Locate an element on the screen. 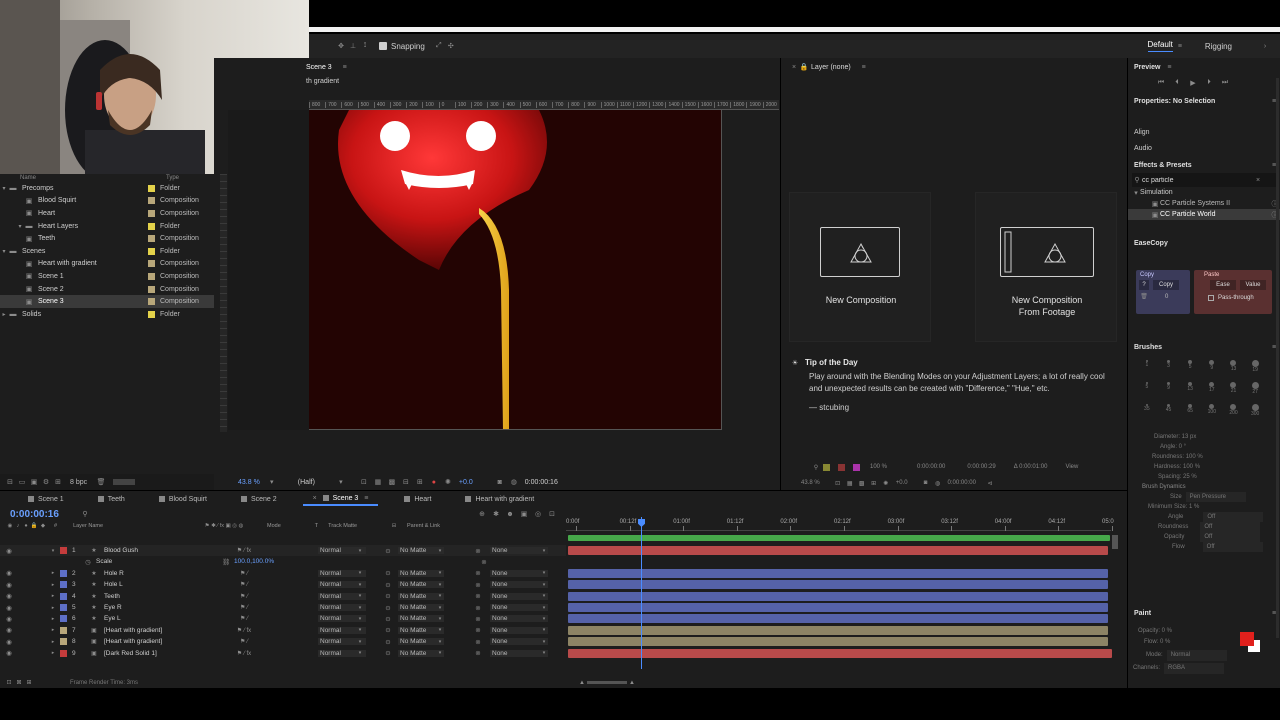 Image resolution: width=1280 pixels, height=720 pixels. layer-footer-icon-5: ✺ is located at coordinates (886, 483).